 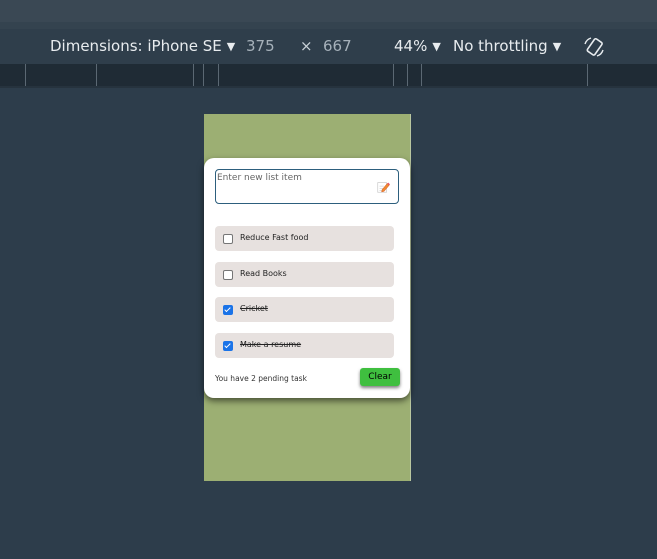 I want to click on dimensions-label: Dimensions: iPhone SE, so click(x=136, y=46).